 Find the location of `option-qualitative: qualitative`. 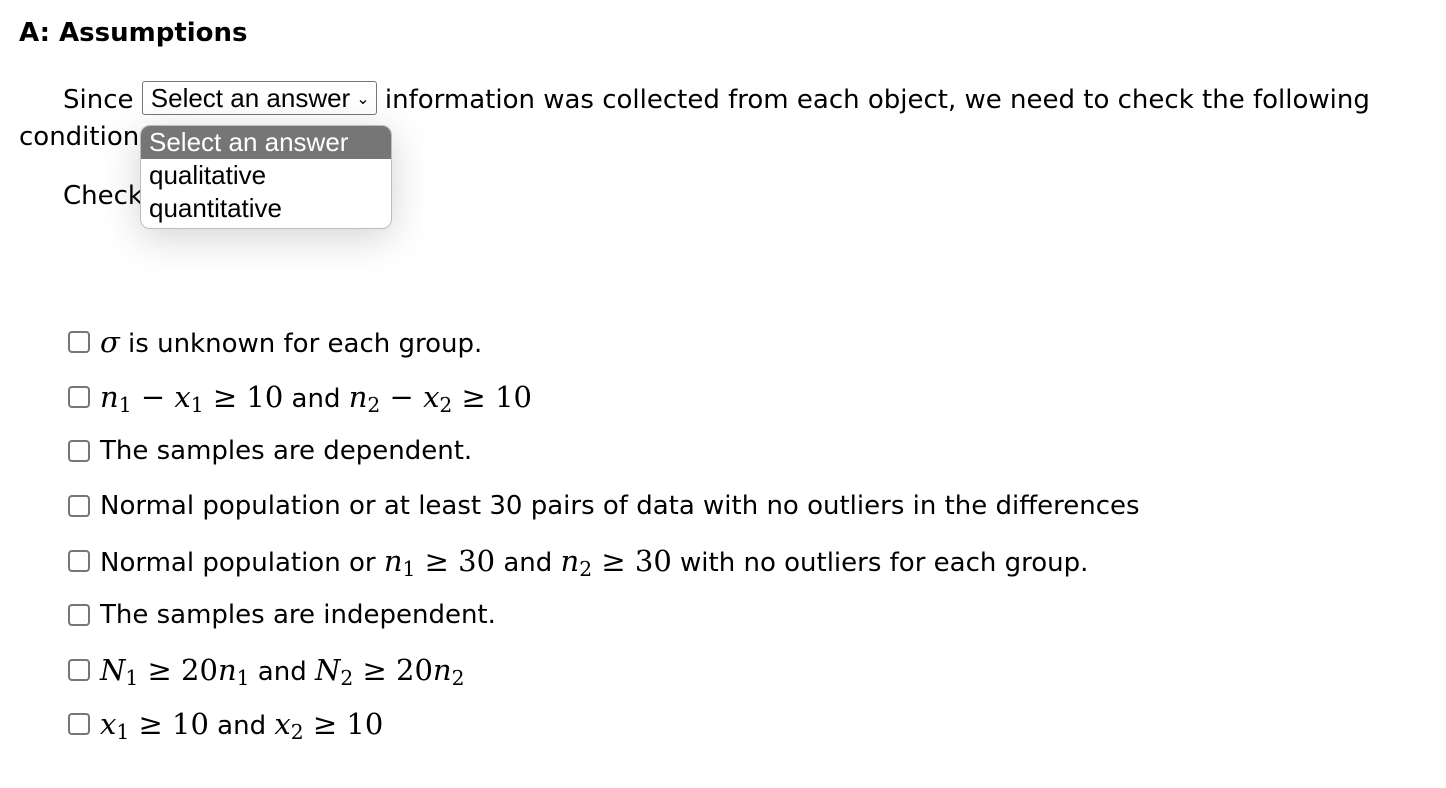

option-qualitative: qualitative is located at coordinates (266, 175).